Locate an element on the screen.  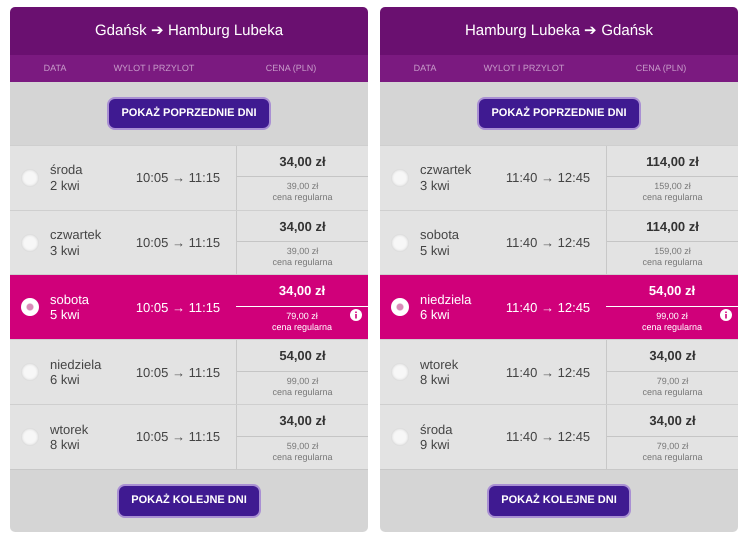
flight-row: niedziela 6 kwi 10:05 → 11:15 54,00 zł 99,00 zł cena regularna is located at coordinates (189, 371).